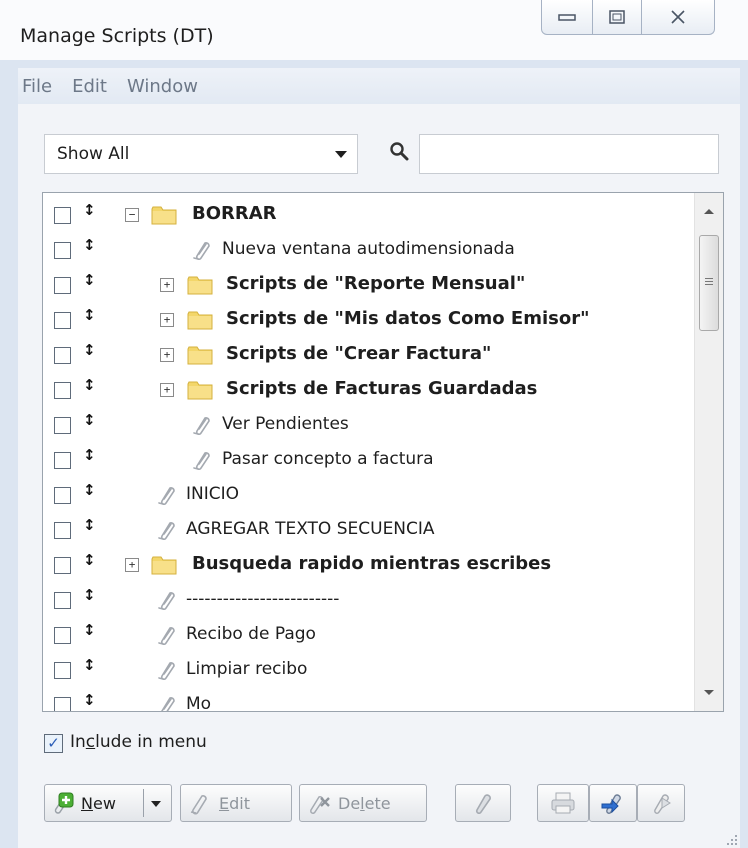  What do you see at coordinates (363, 803) in the screenshot?
I see `delete-button: Delete` at bounding box center [363, 803].